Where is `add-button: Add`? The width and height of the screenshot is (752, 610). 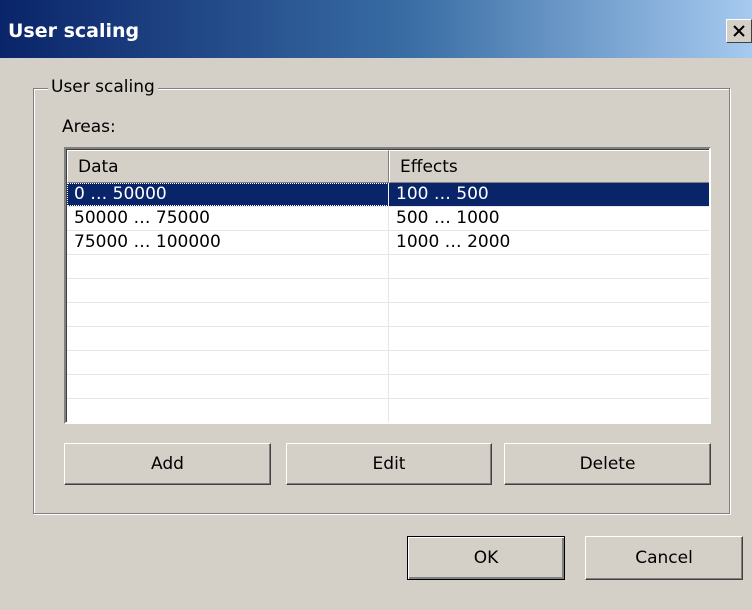 add-button: Add is located at coordinates (167, 464).